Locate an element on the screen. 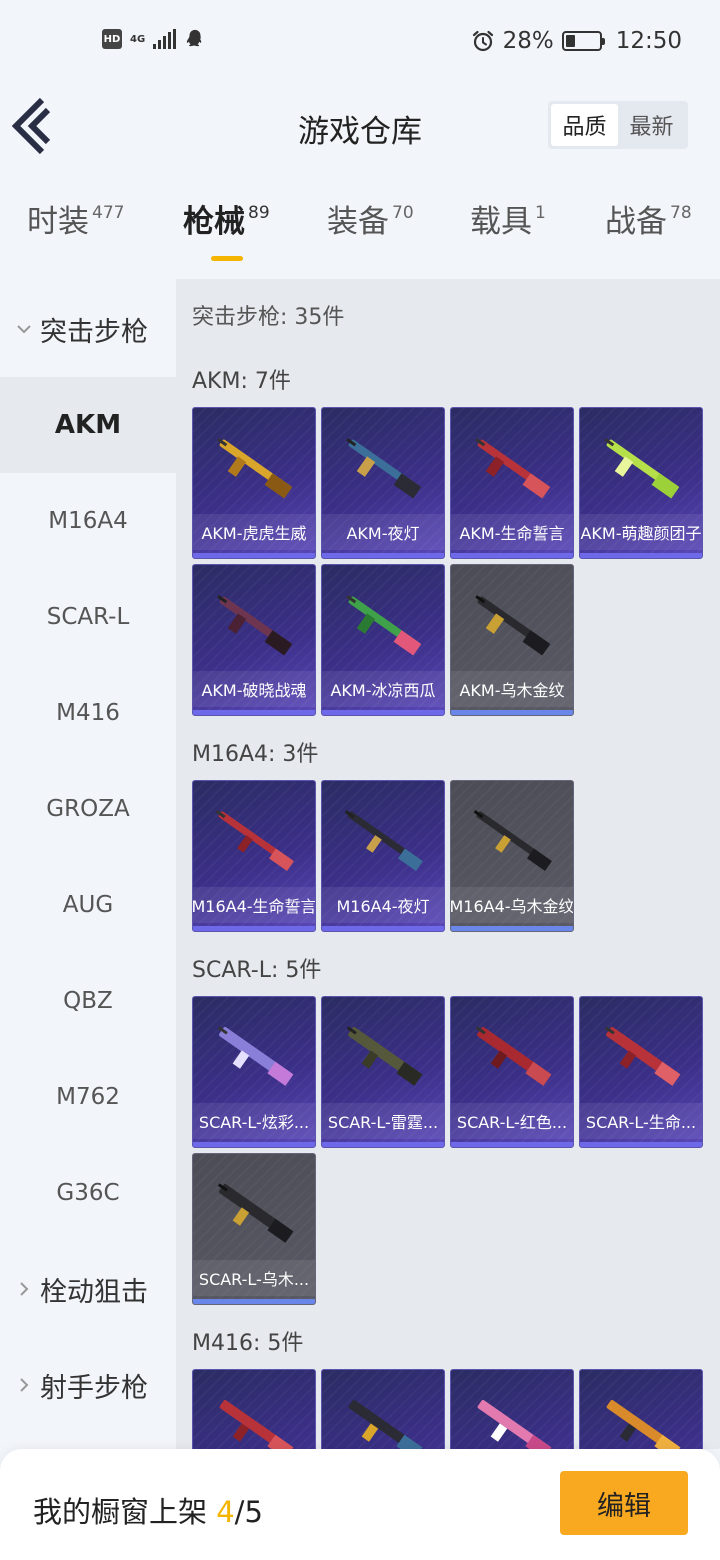 Image resolution: width=720 pixels, height=1560 pixels. weapon-card: AKM-虎虎生威 is located at coordinates (254, 483).